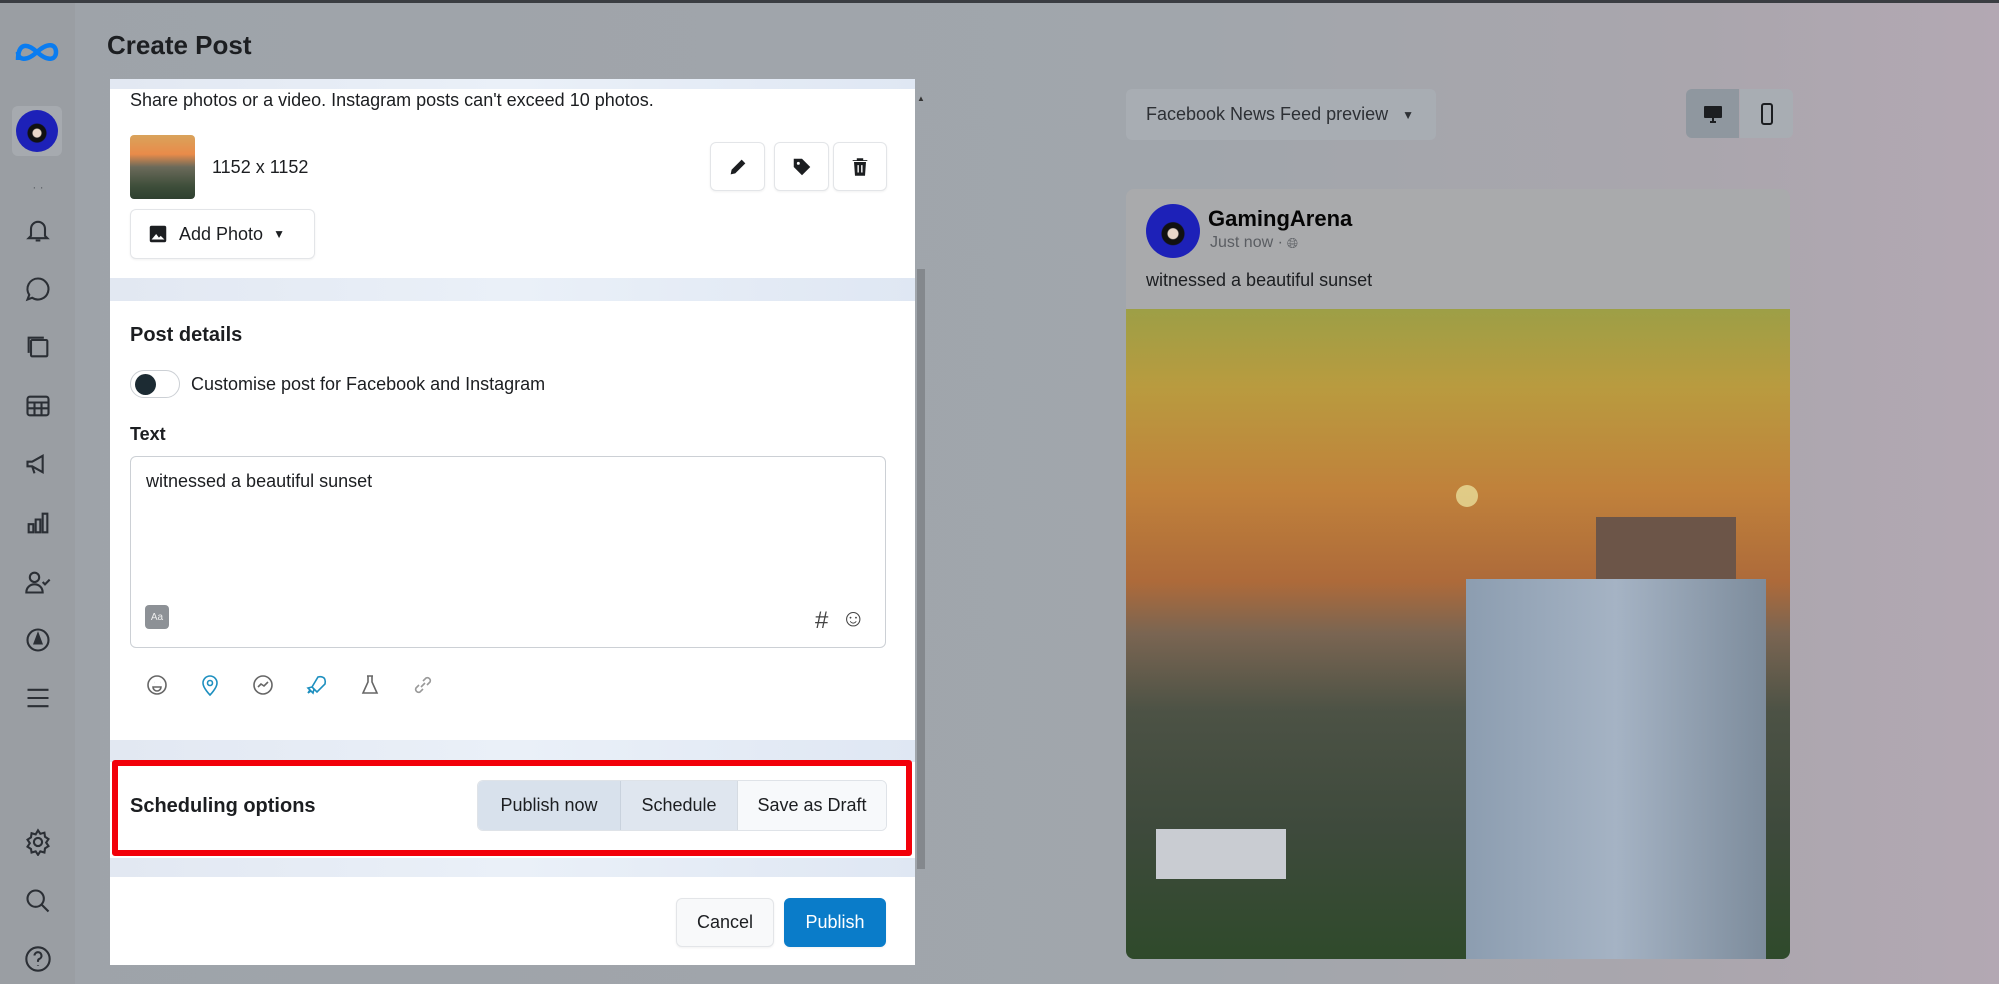  I want to click on compass-icon, so click(38, 640).